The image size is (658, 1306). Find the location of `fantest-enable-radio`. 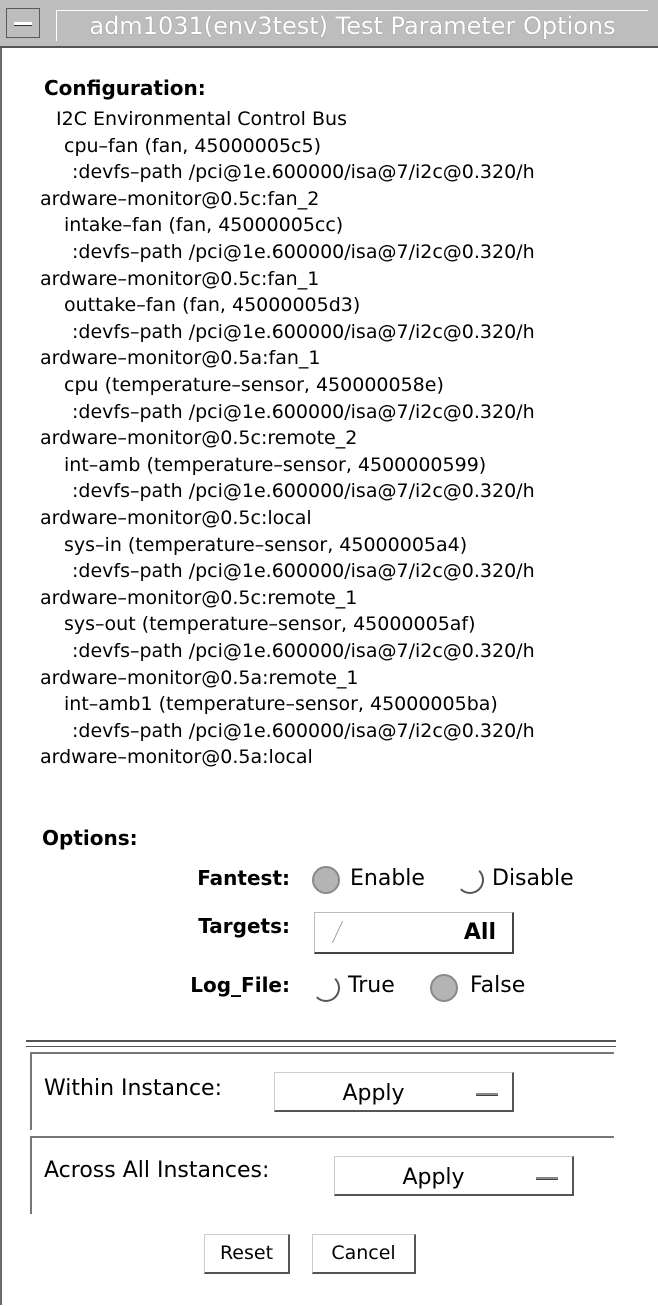

fantest-enable-radio is located at coordinates (326, 880).